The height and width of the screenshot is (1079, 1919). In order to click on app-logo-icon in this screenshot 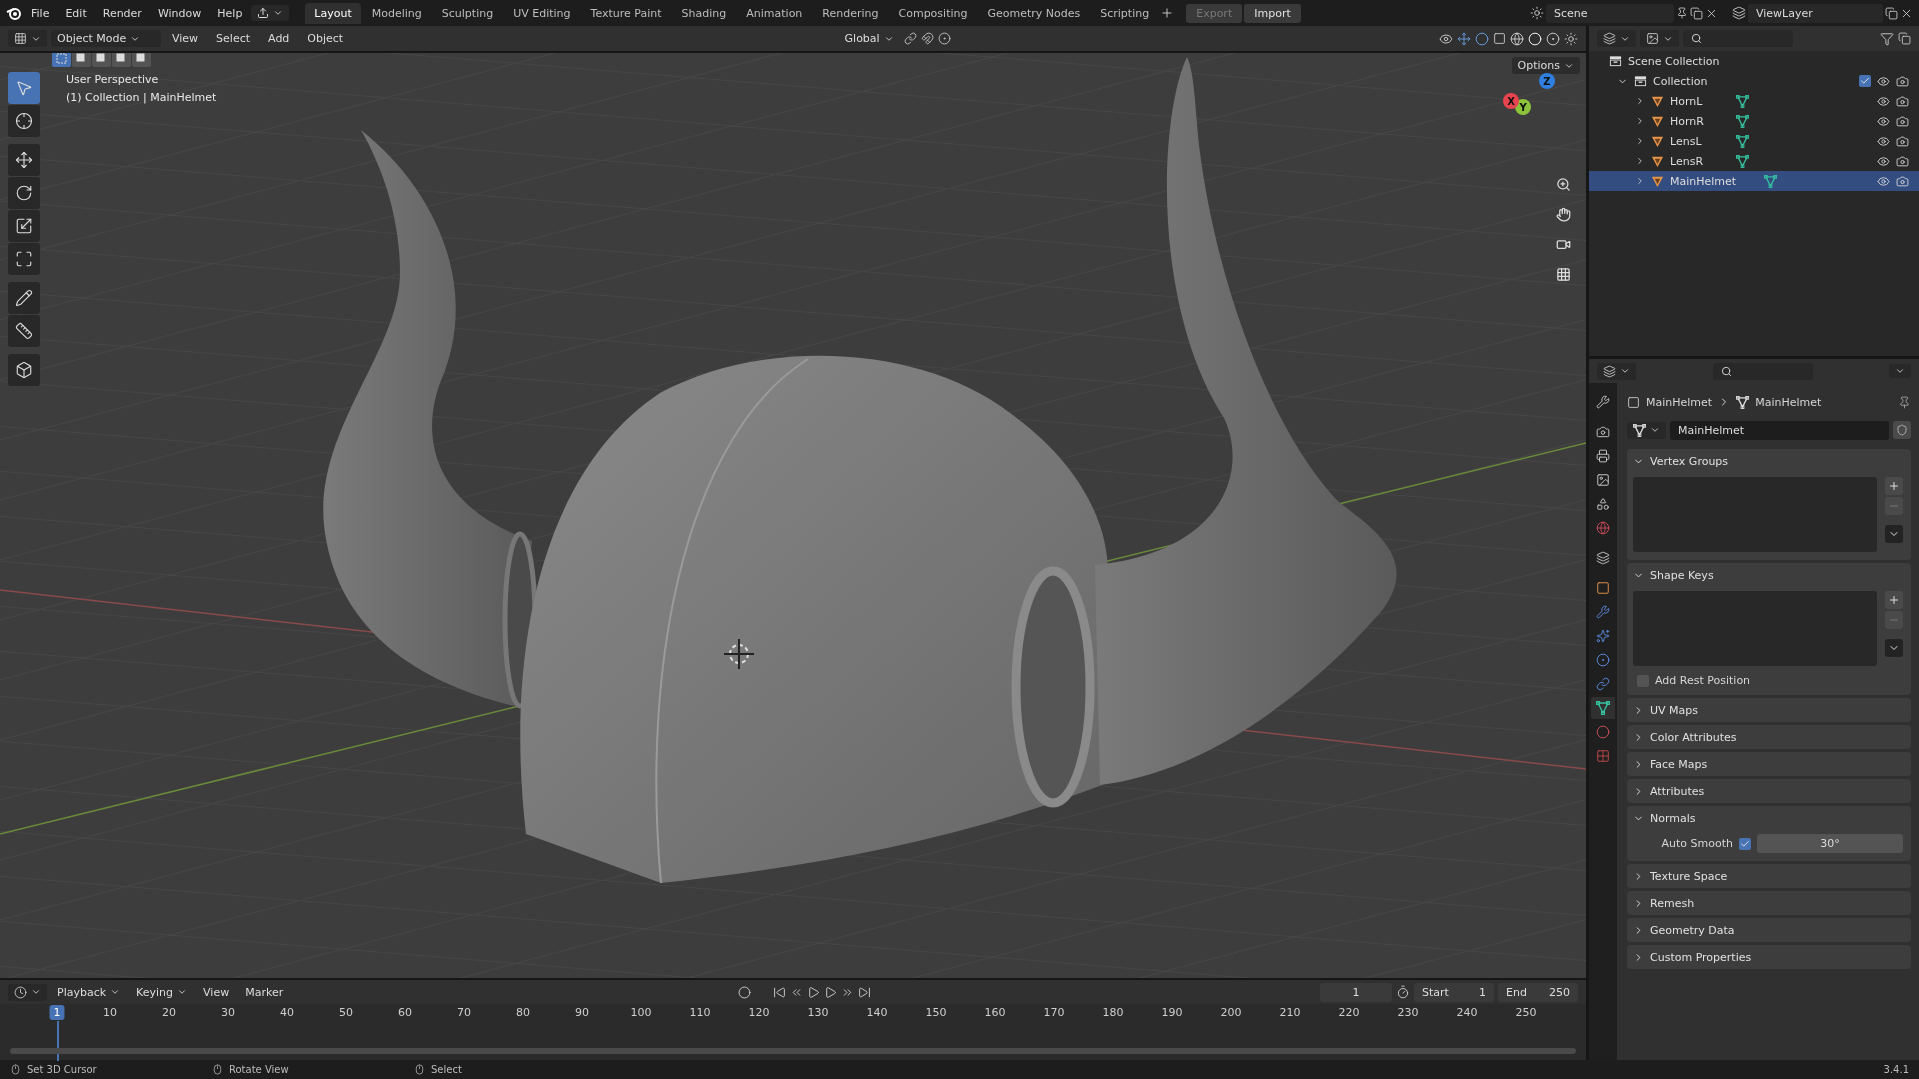, I will do `click(14, 13)`.